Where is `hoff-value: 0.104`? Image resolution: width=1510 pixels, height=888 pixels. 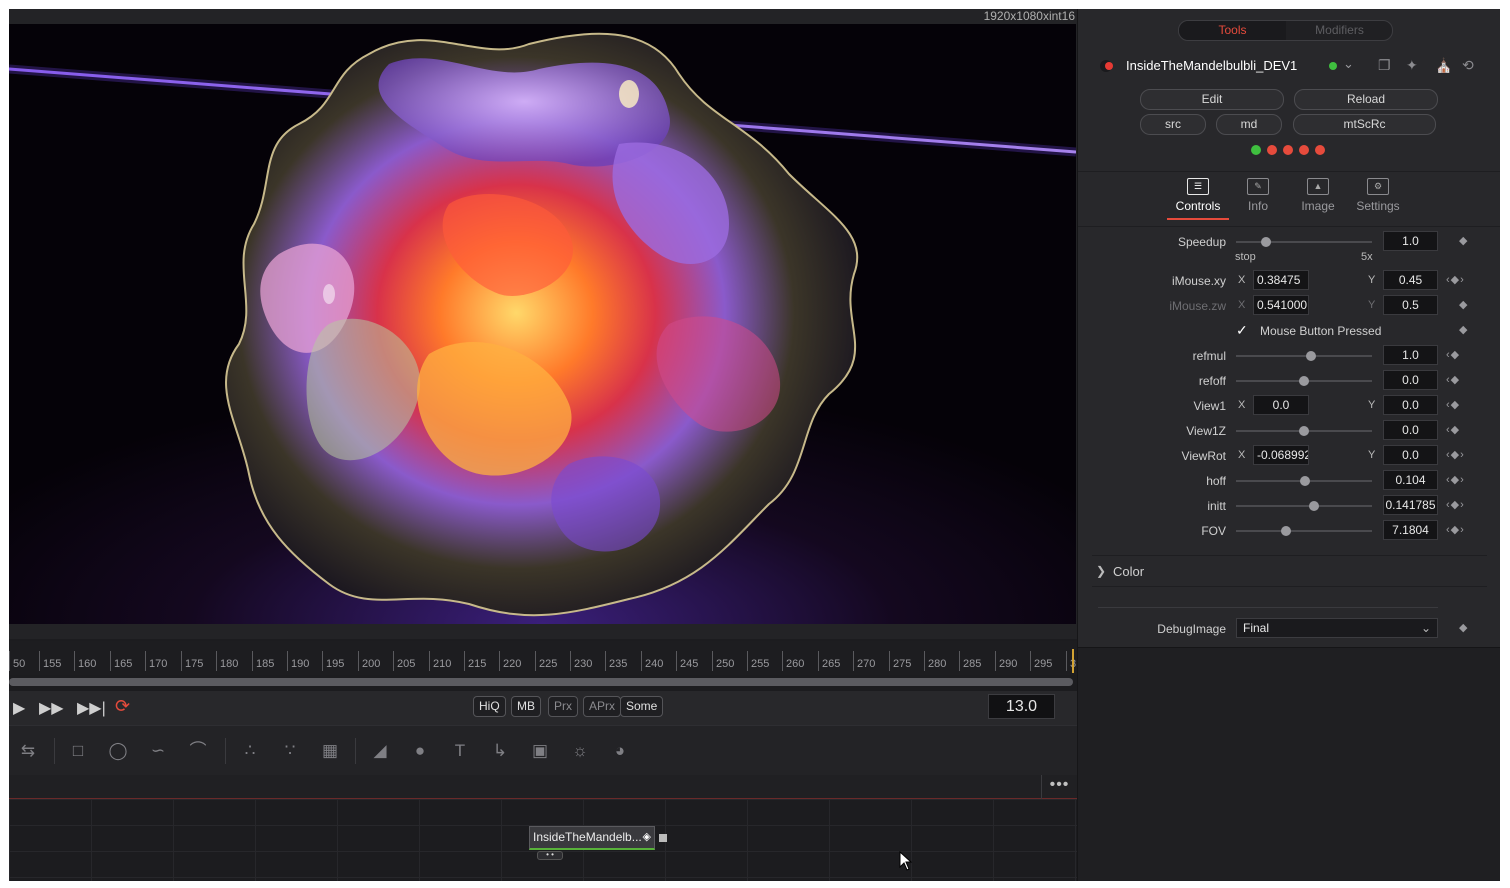 hoff-value: 0.104 is located at coordinates (1410, 480).